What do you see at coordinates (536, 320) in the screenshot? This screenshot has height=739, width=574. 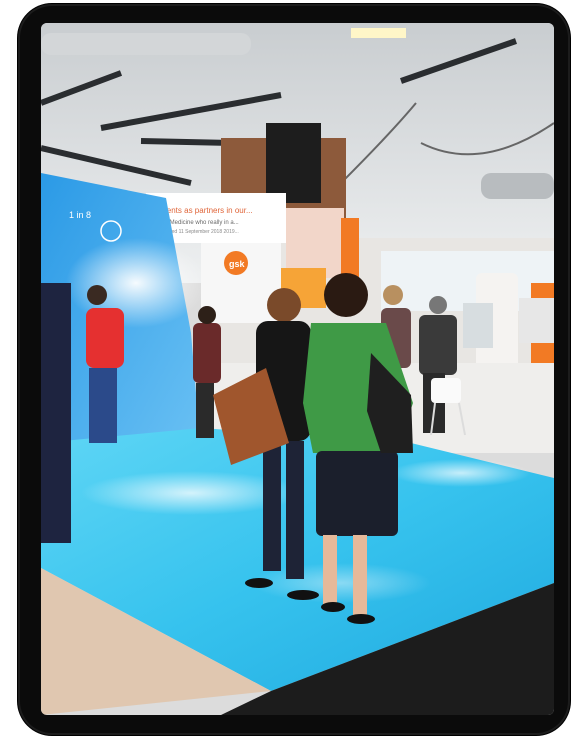 I see `kiosk-2-screen` at bounding box center [536, 320].